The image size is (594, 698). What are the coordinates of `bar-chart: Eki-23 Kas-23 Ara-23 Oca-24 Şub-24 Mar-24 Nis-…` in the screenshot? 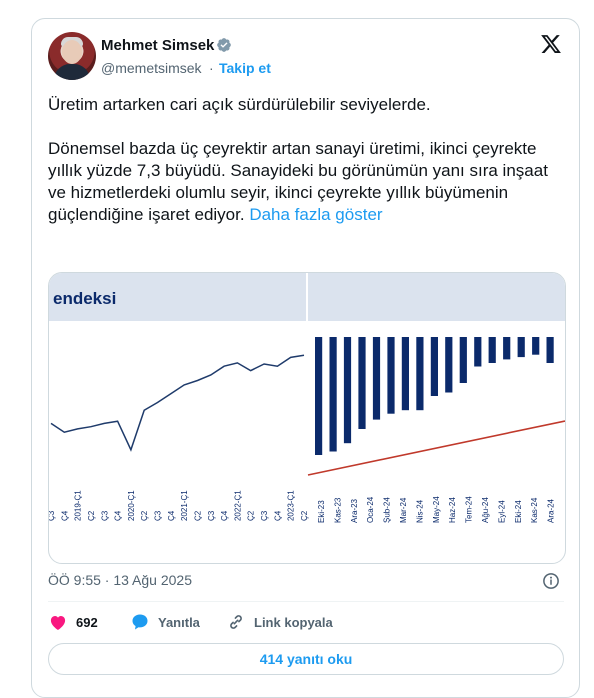 It's located at (436, 430).